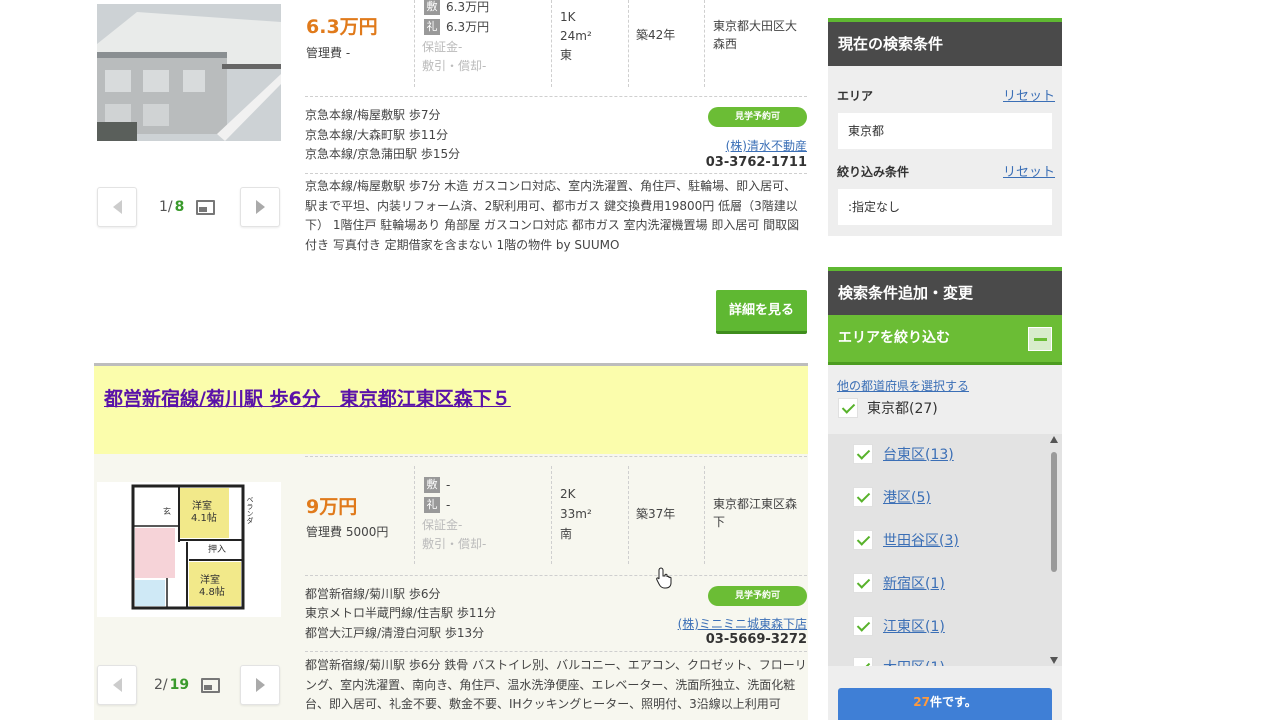 Image resolution: width=1280 pixels, height=720 pixels. I want to click on phone-number: 03-5669-3272, so click(756, 639).